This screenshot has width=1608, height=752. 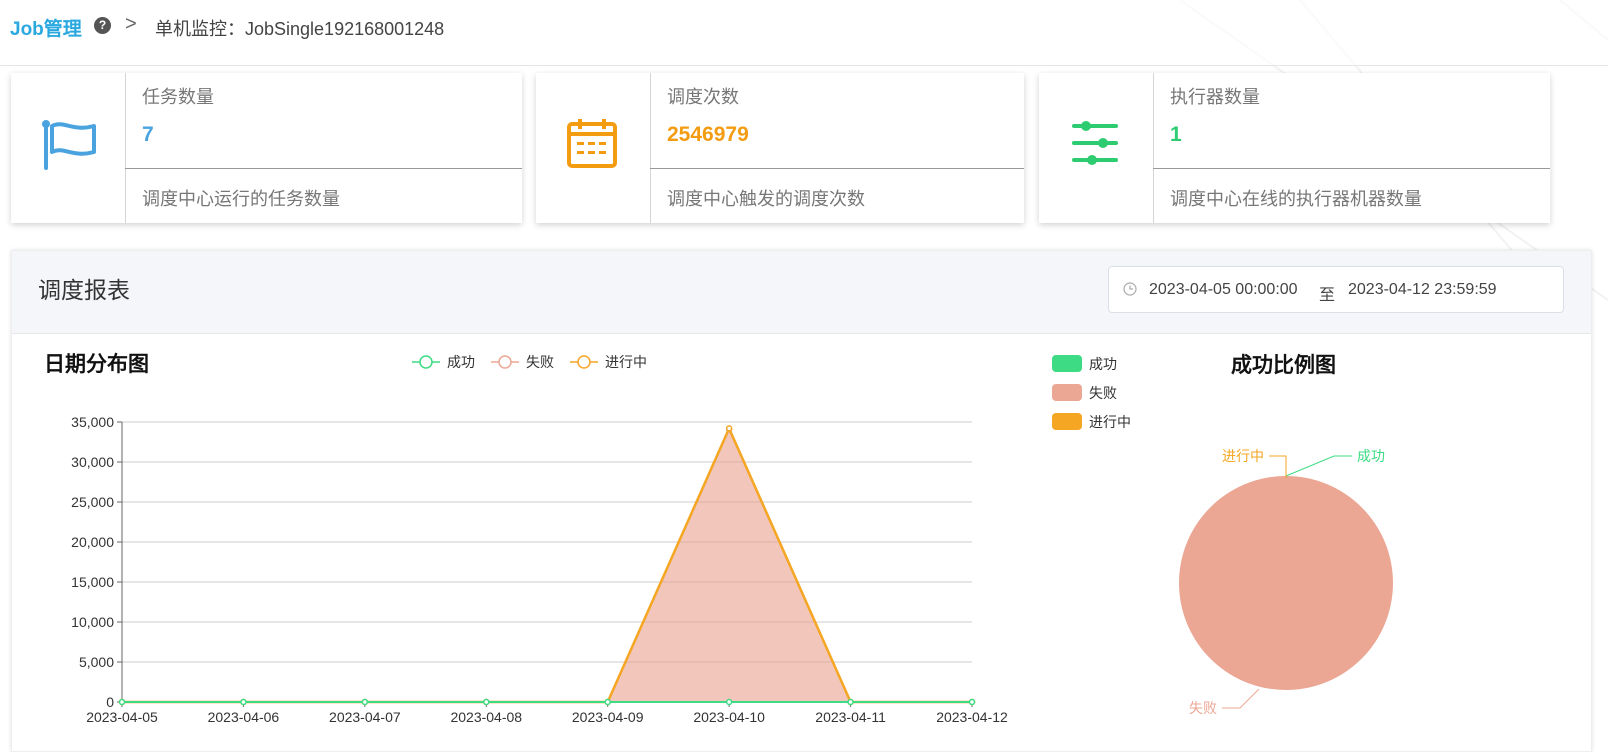 What do you see at coordinates (92, 582) in the screenshot?
I see `y-tick-label: 15,000` at bounding box center [92, 582].